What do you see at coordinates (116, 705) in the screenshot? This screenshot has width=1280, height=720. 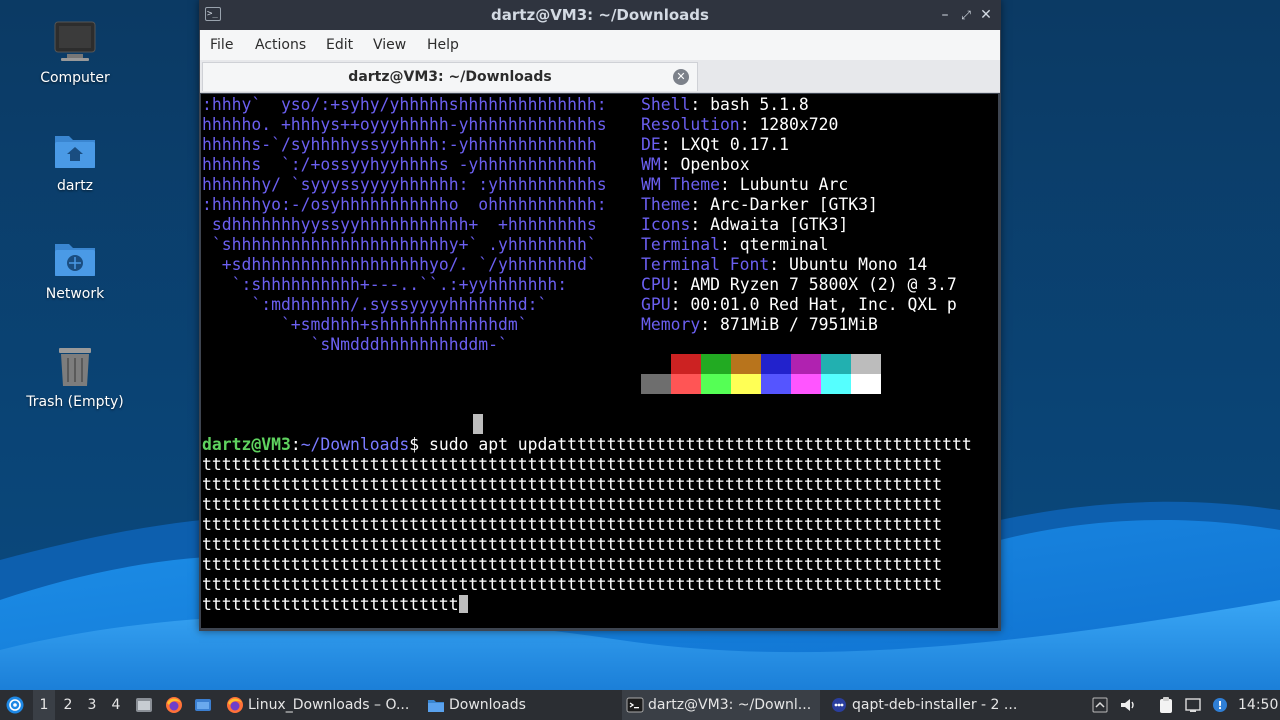 I see `workspace-4: 4` at bounding box center [116, 705].